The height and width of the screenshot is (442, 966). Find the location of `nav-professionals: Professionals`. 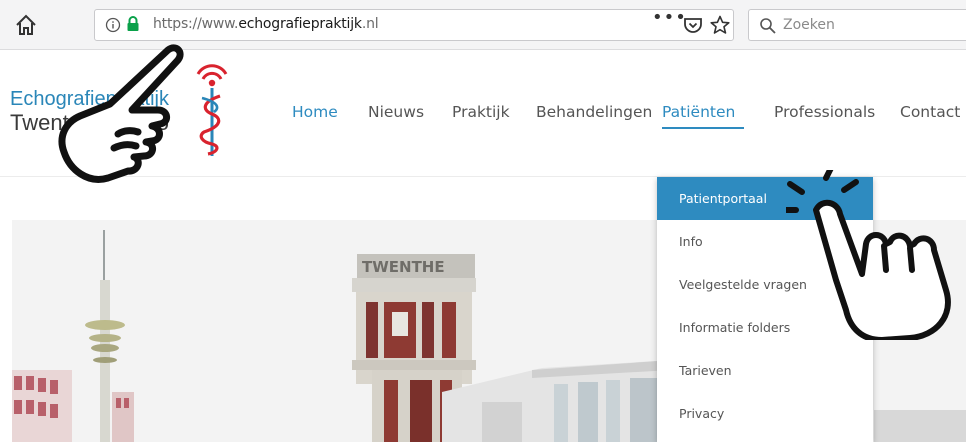

nav-professionals: Professionals is located at coordinates (824, 112).